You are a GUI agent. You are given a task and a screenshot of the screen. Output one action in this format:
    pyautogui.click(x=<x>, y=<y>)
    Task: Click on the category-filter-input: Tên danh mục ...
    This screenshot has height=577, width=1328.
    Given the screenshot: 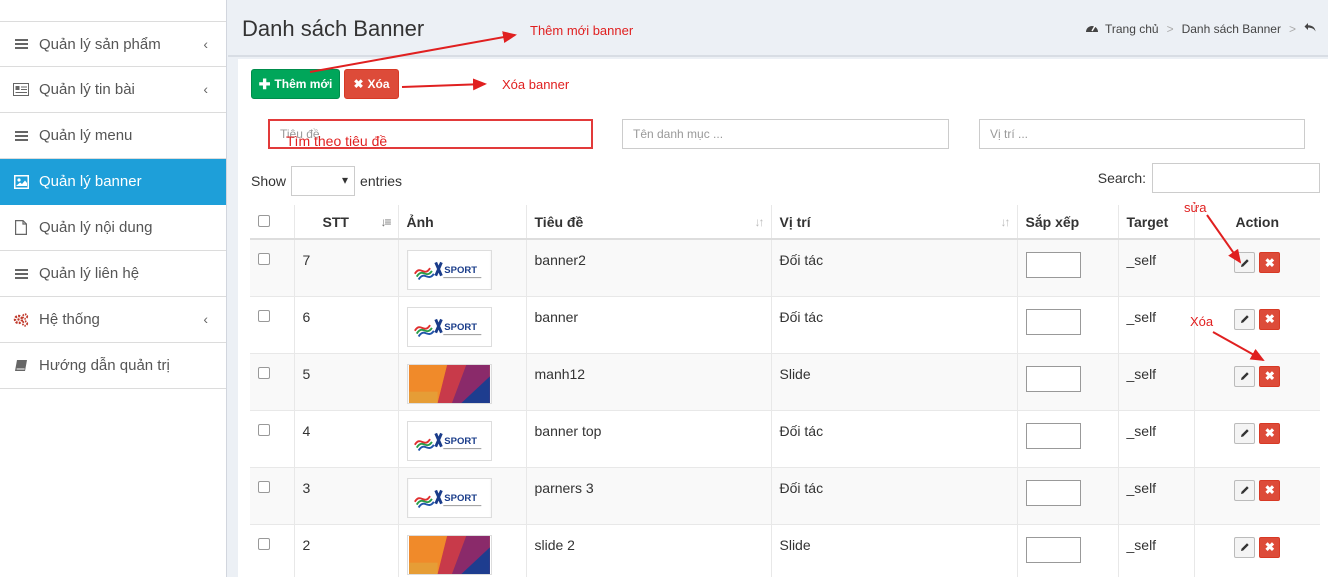 What is the action you would take?
    pyautogui.click(x=785, y=134)
    